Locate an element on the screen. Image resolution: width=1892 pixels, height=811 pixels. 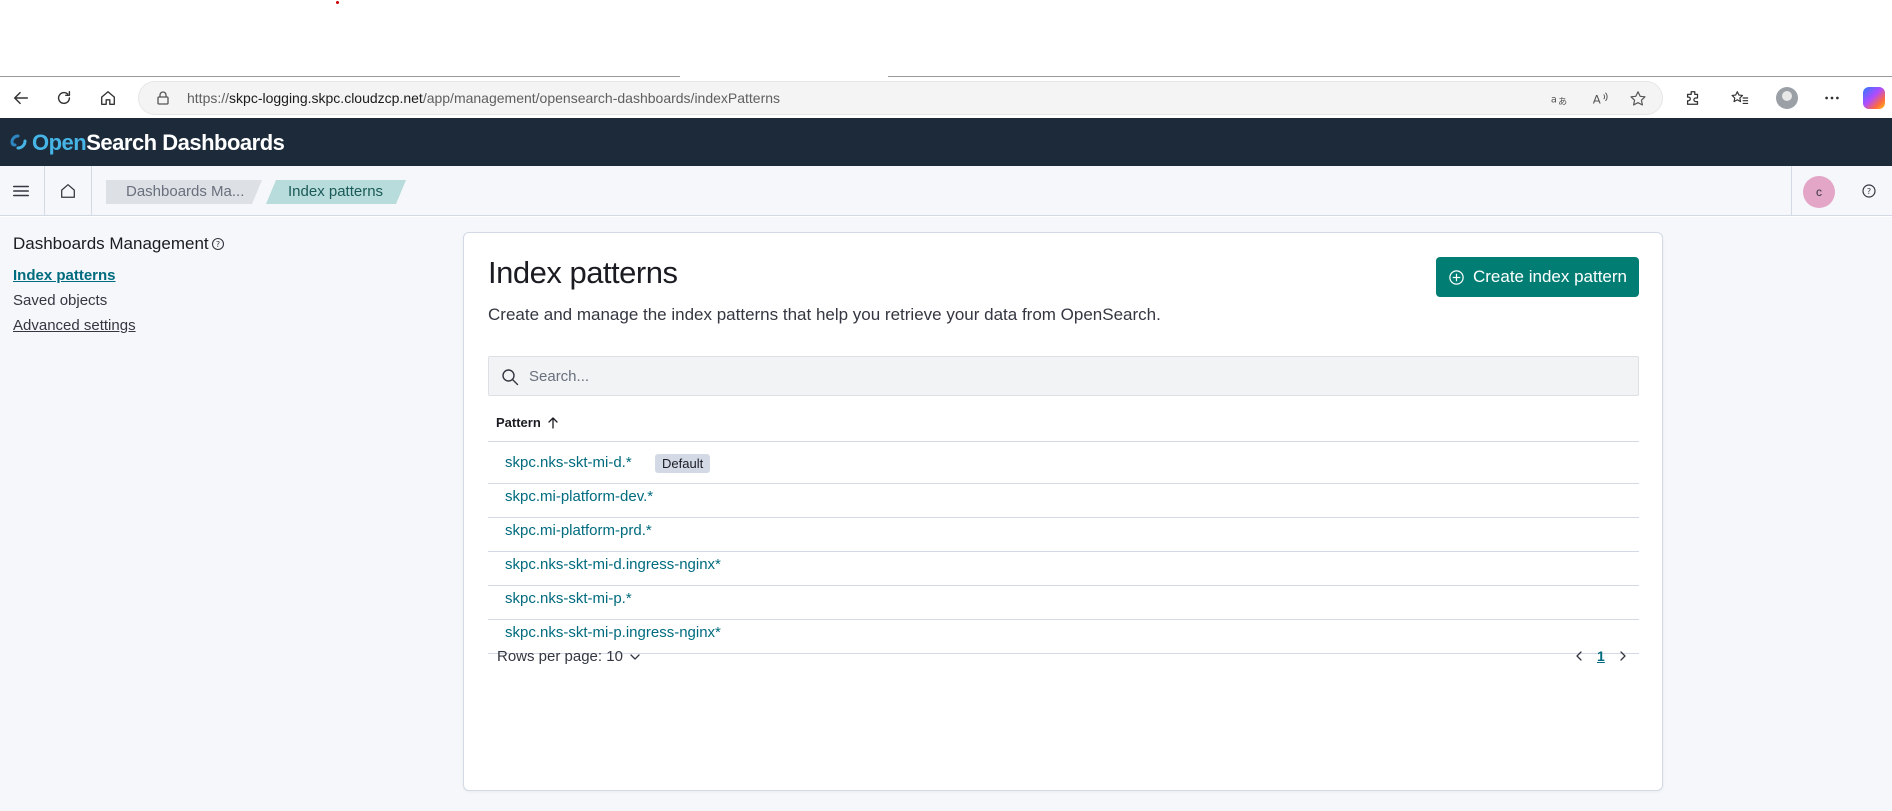
extensions-icon is located at coordinates (1693, 98).